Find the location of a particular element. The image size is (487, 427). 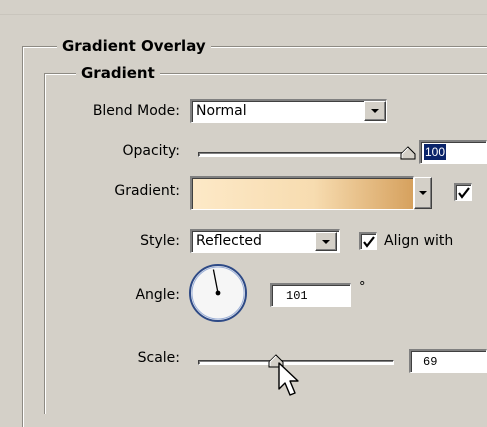

angle-input: 101 is located at coordinates (310, 295).